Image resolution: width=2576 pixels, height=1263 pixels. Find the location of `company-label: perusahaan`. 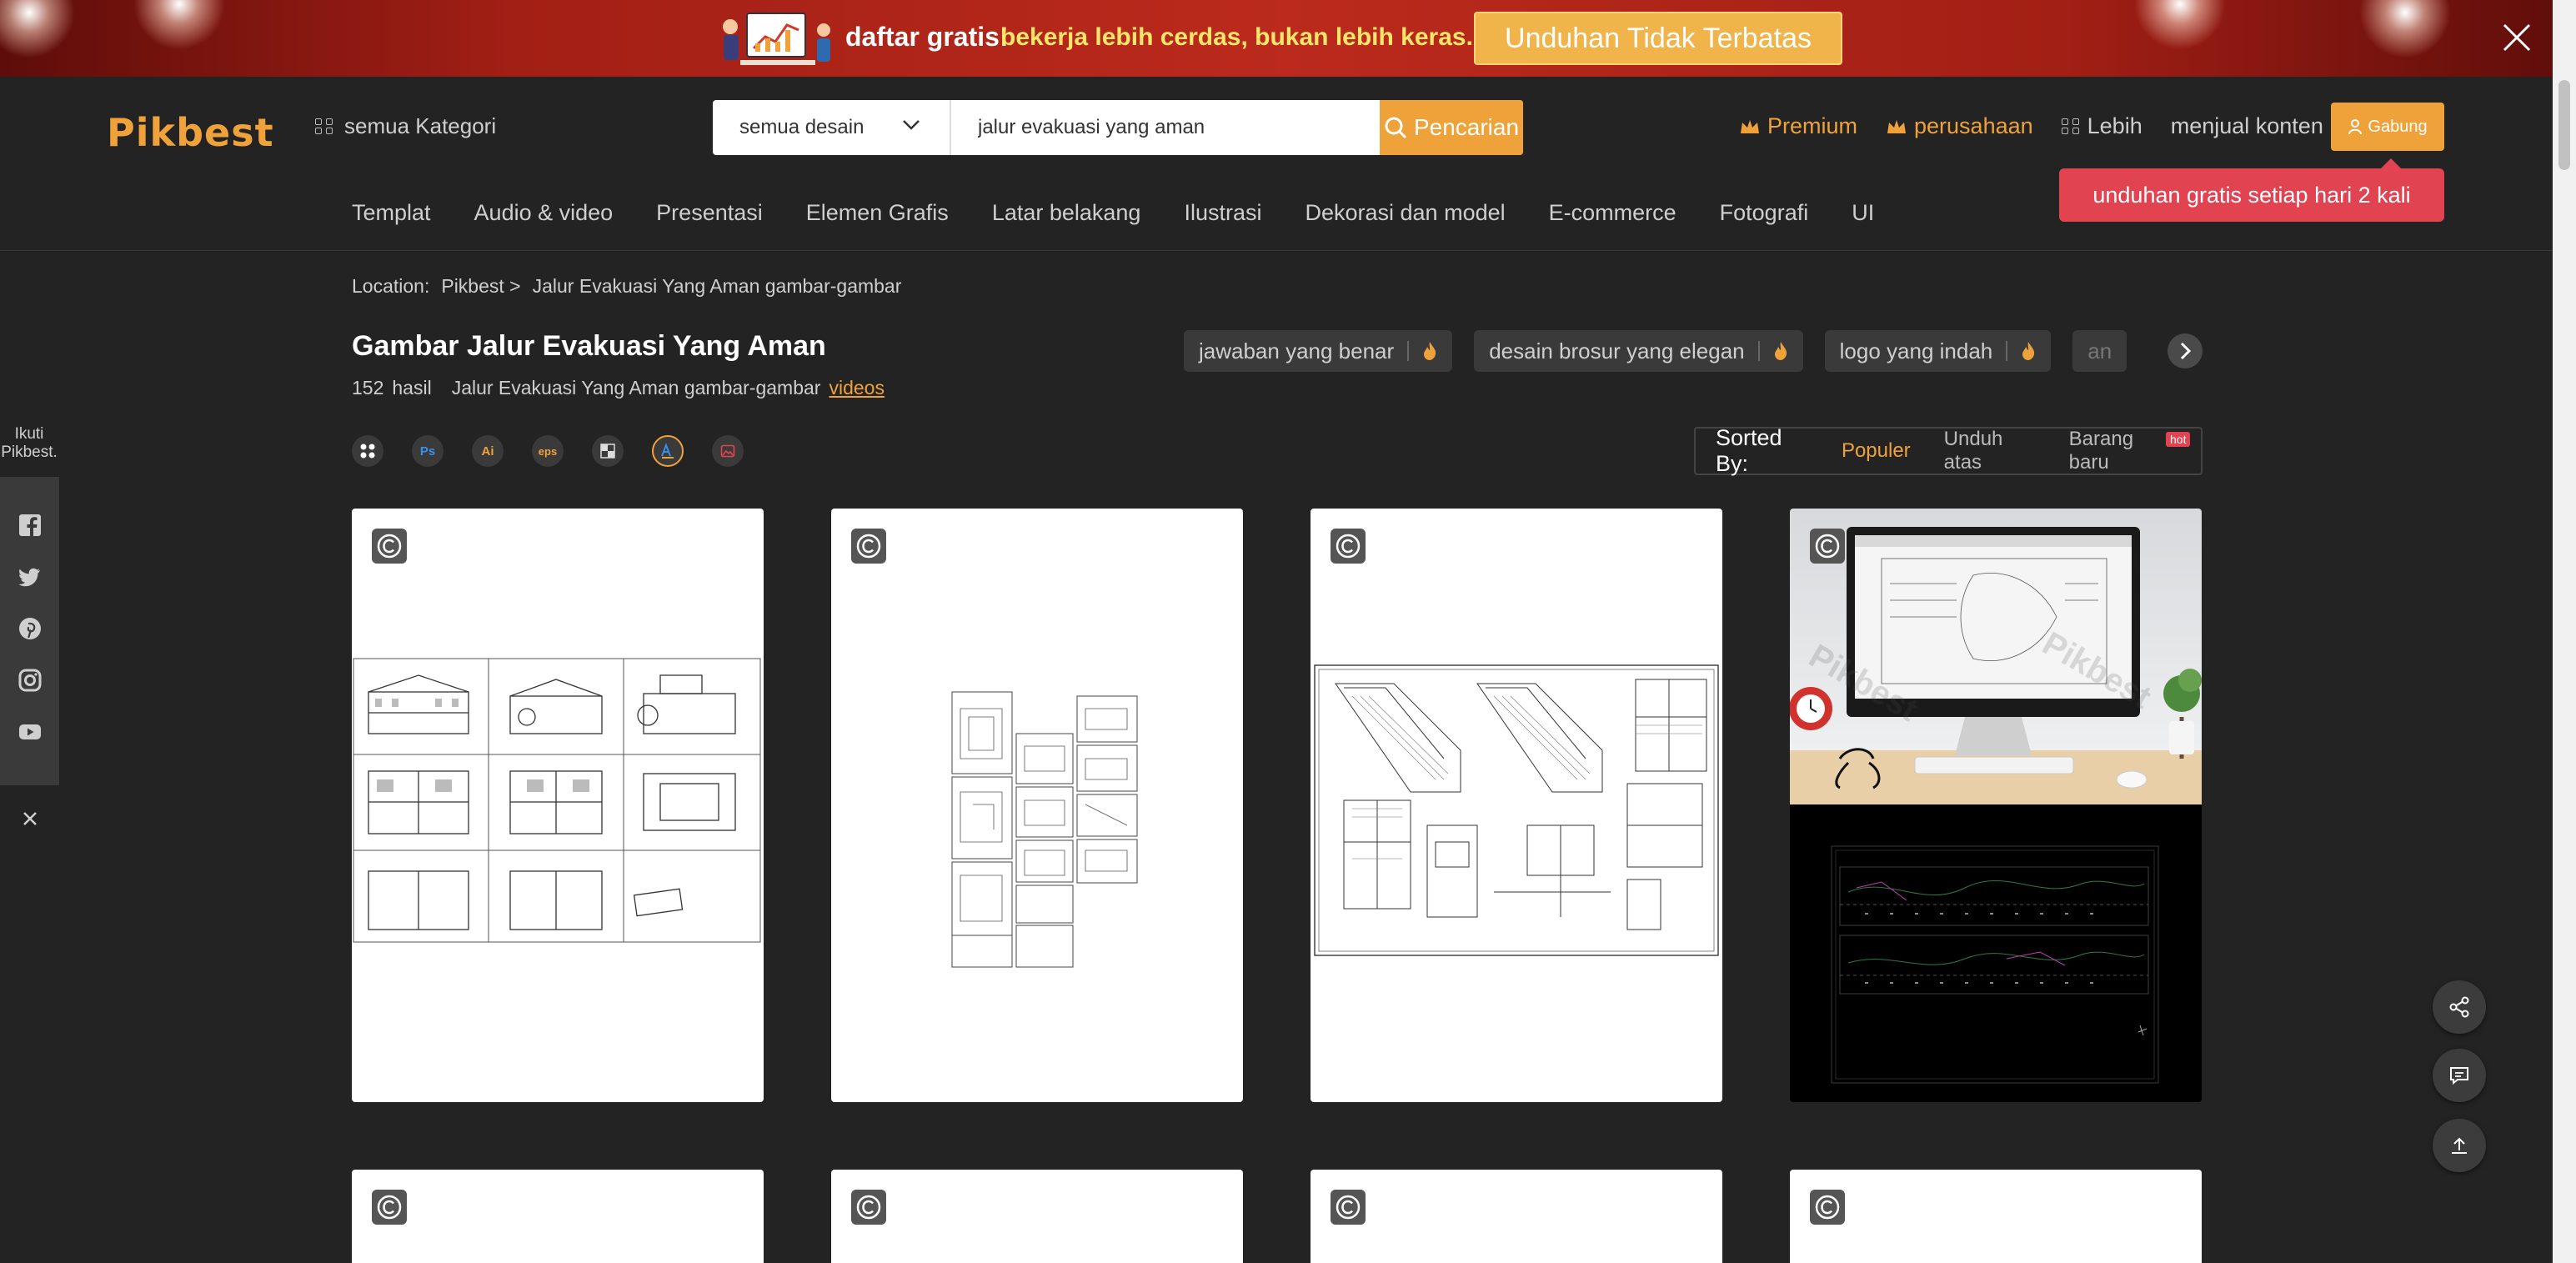

company-label: perusahaan is located at coordinates (1973, 125).